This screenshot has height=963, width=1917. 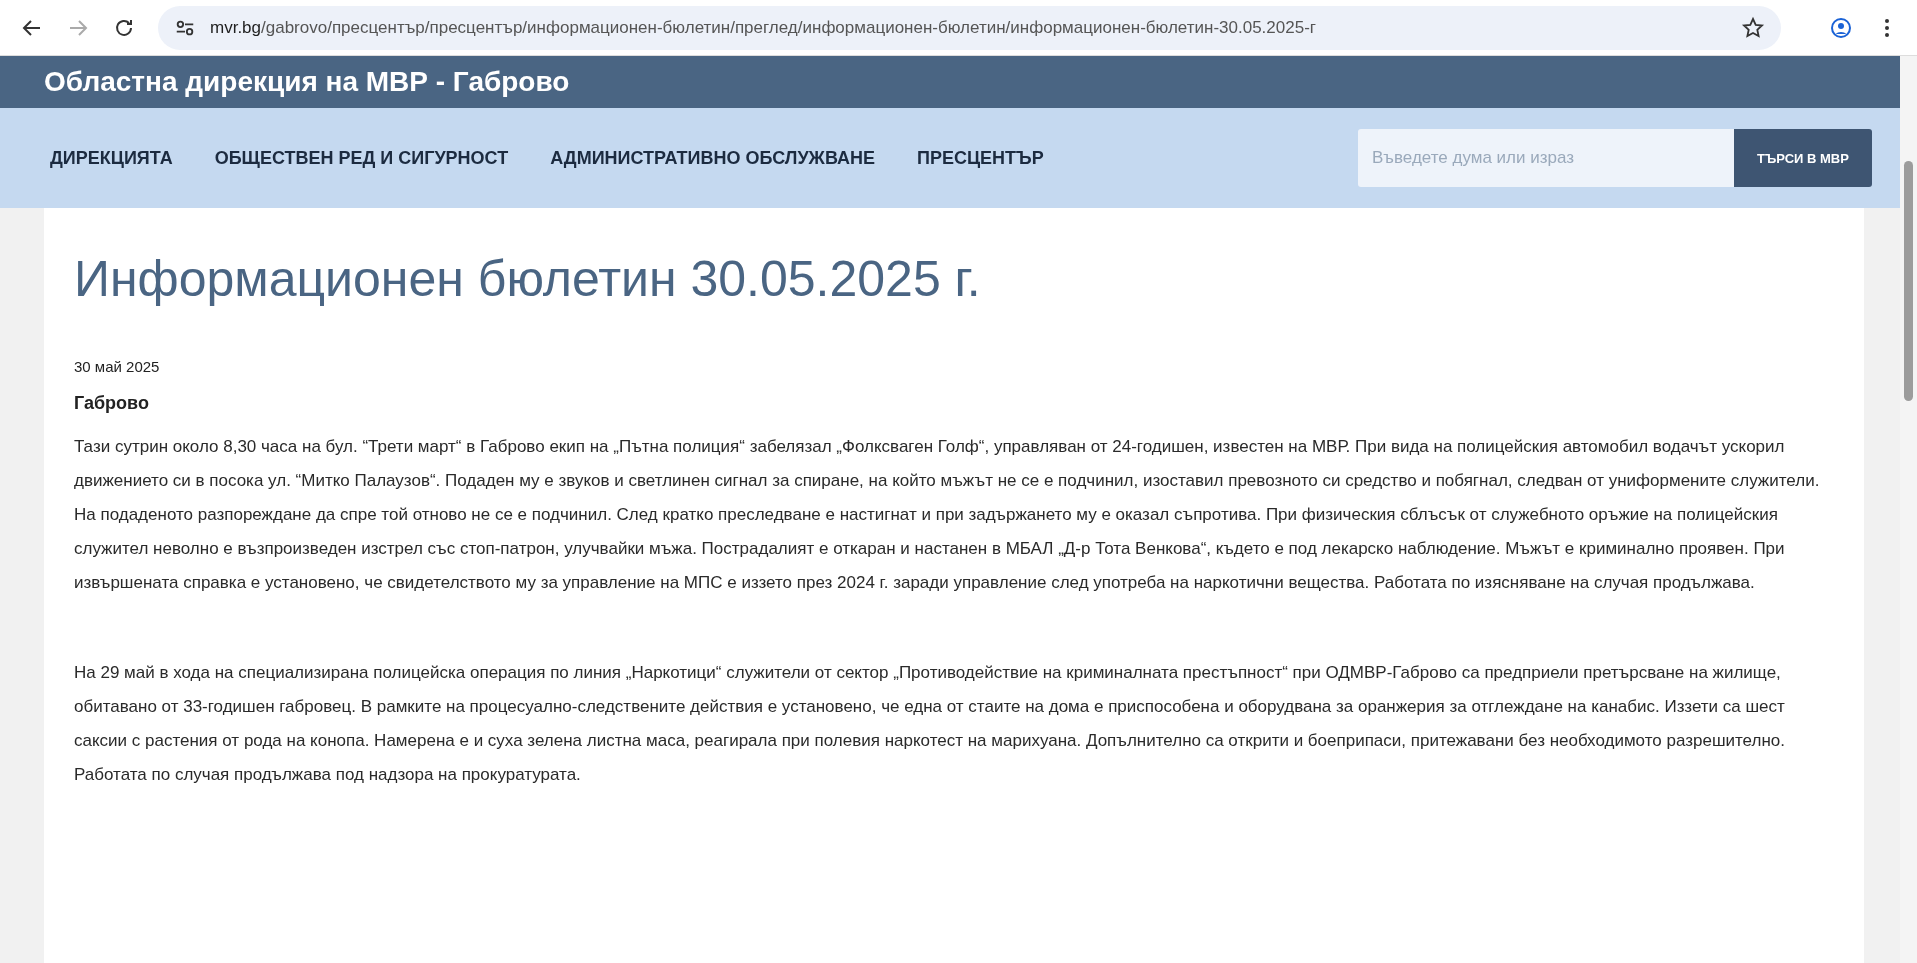 I want to click on search-button: ТЪРСИ В МВР, so click(x=1803, y=158).